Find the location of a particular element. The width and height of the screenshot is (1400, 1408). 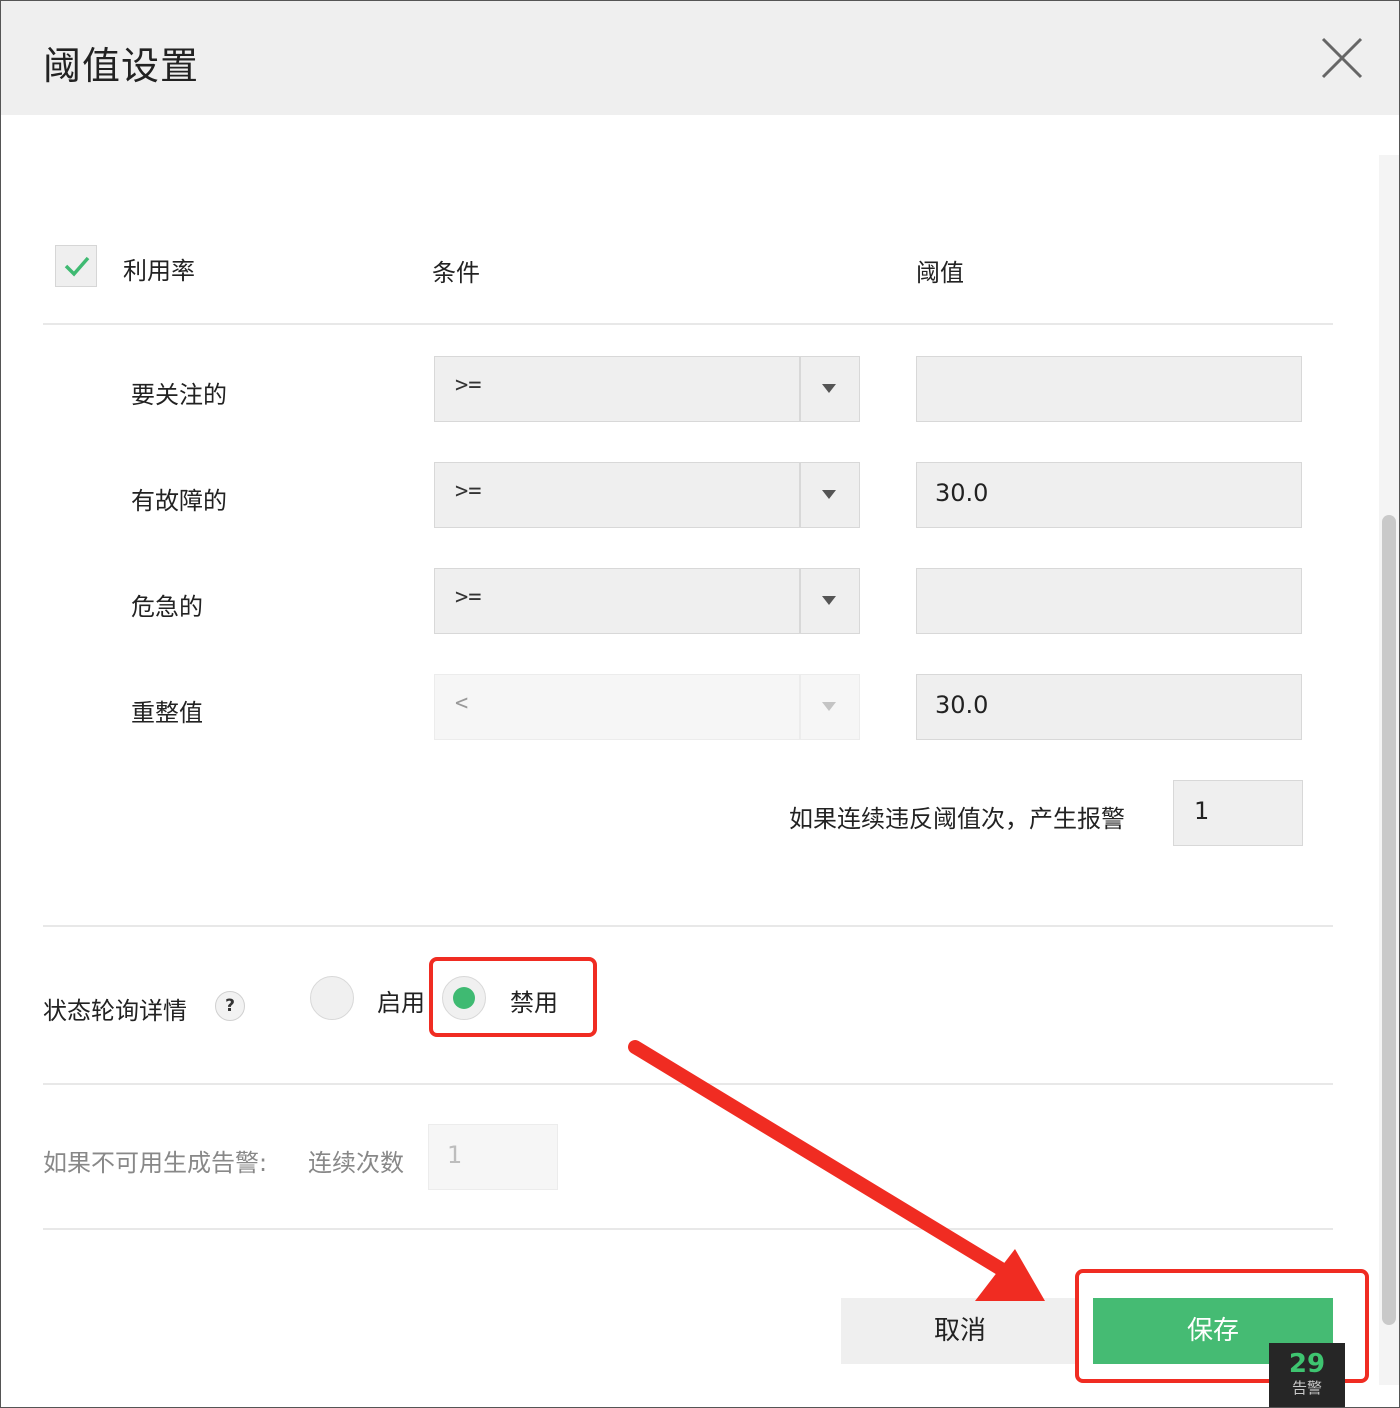

threshold-input-critical is located at coordinates (1109, 601).